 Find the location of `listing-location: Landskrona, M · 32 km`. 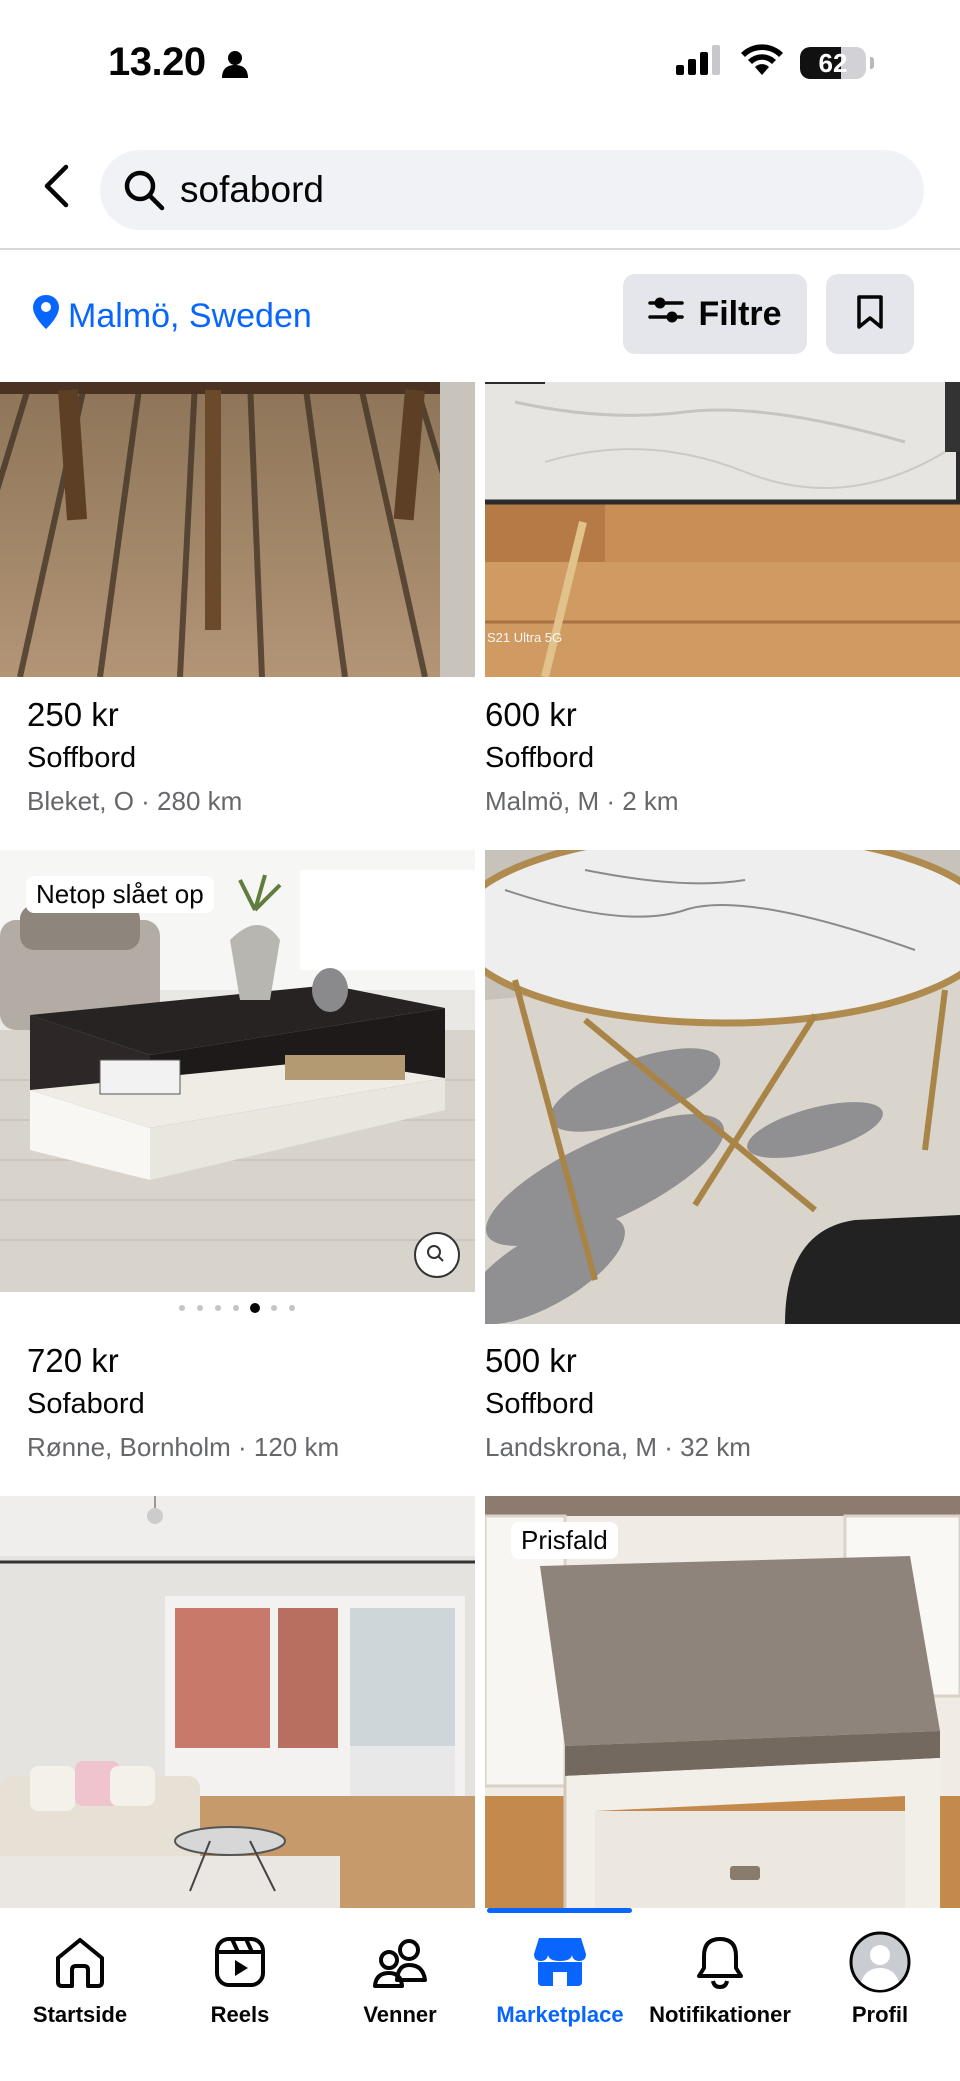

listing-location: Landskrona, M · 32 km is located at coordinates (618, 1447).